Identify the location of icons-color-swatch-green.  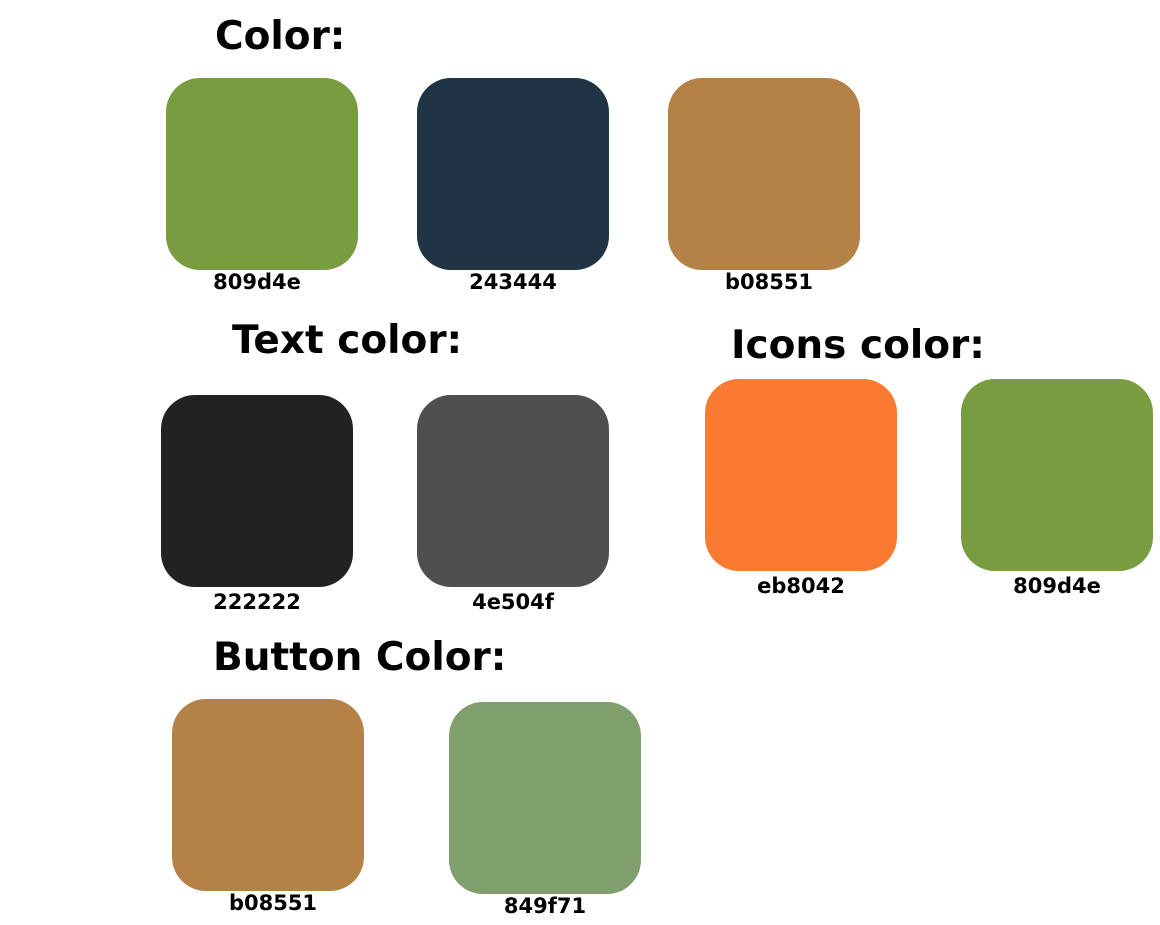
(1057, 475).